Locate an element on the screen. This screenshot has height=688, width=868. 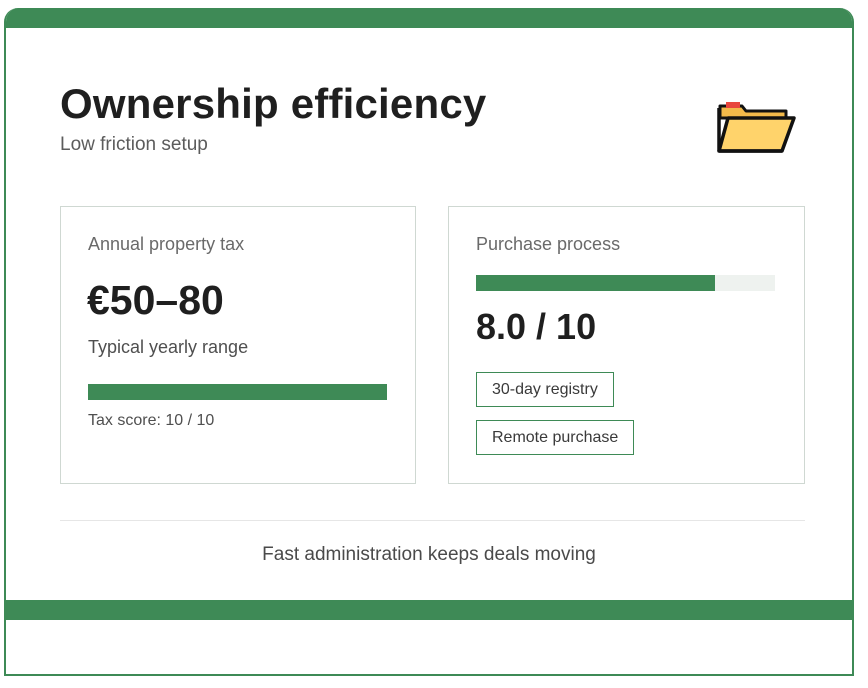
top-accent-bar is located at coordinates (429, 18).